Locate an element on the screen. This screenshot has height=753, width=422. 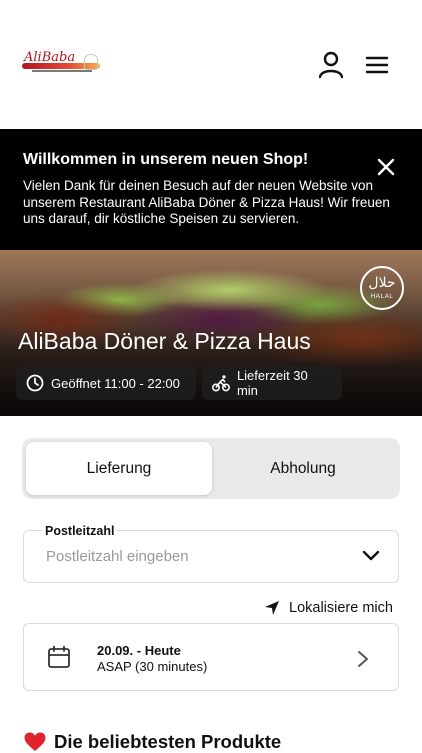
user-icon is located at coordinates (331, 65).